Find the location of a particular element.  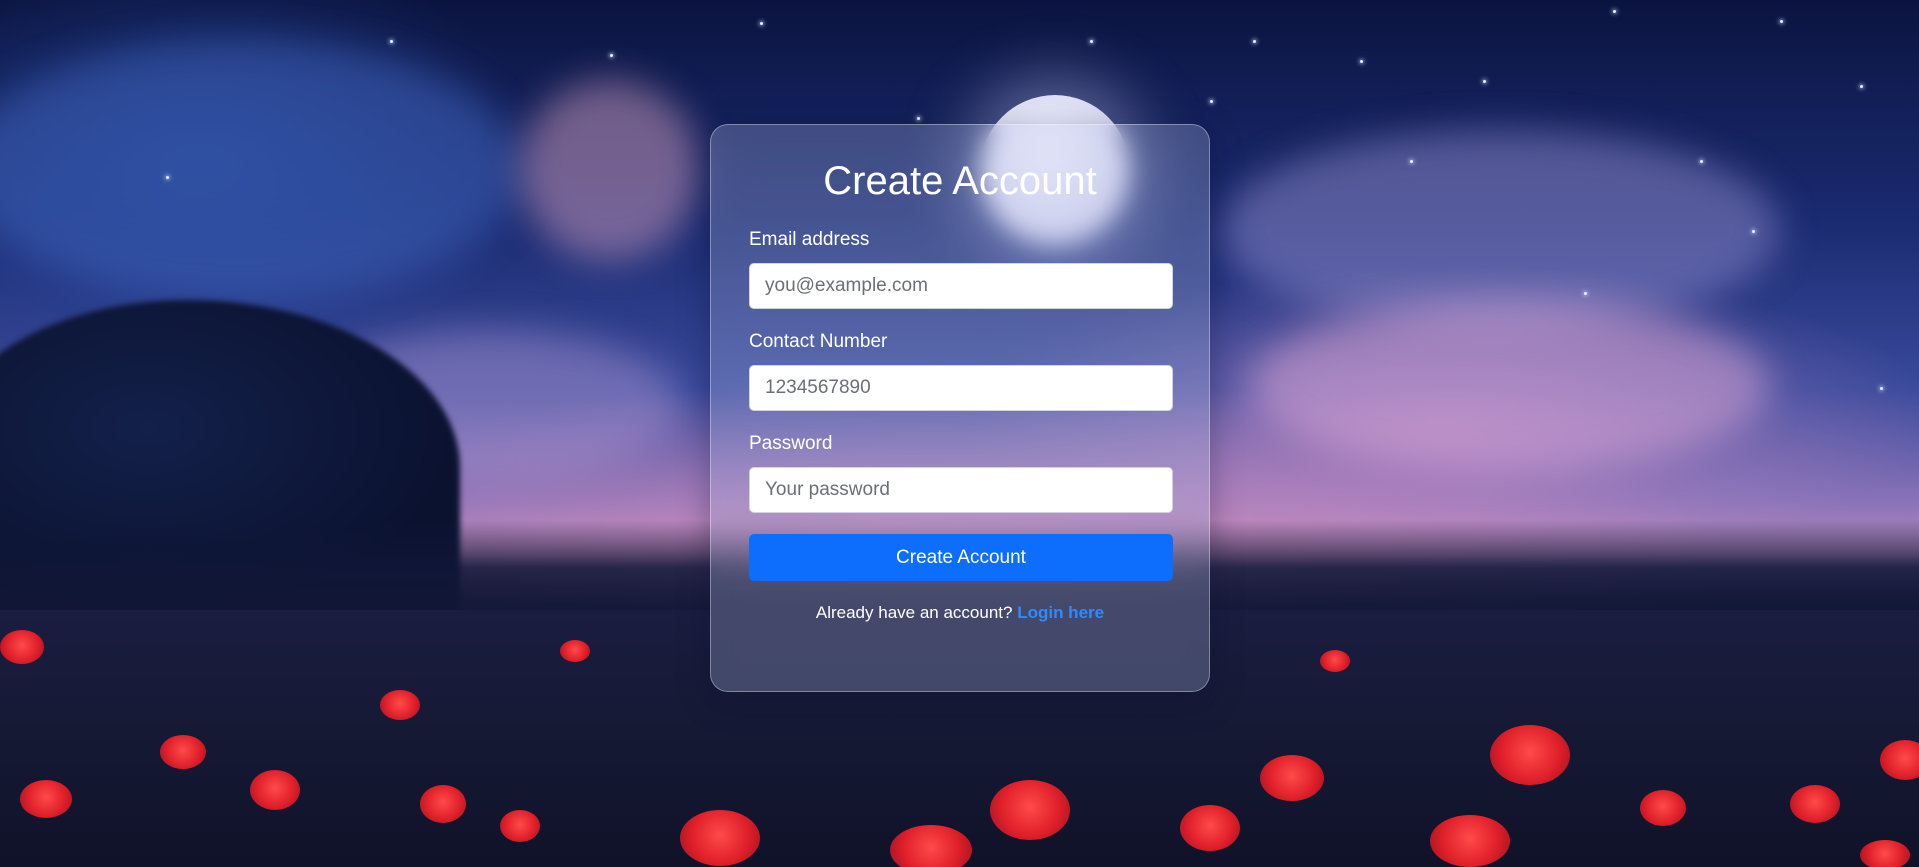

login-prompt: Already have an account? Login here is located at coordinates (960, 613).